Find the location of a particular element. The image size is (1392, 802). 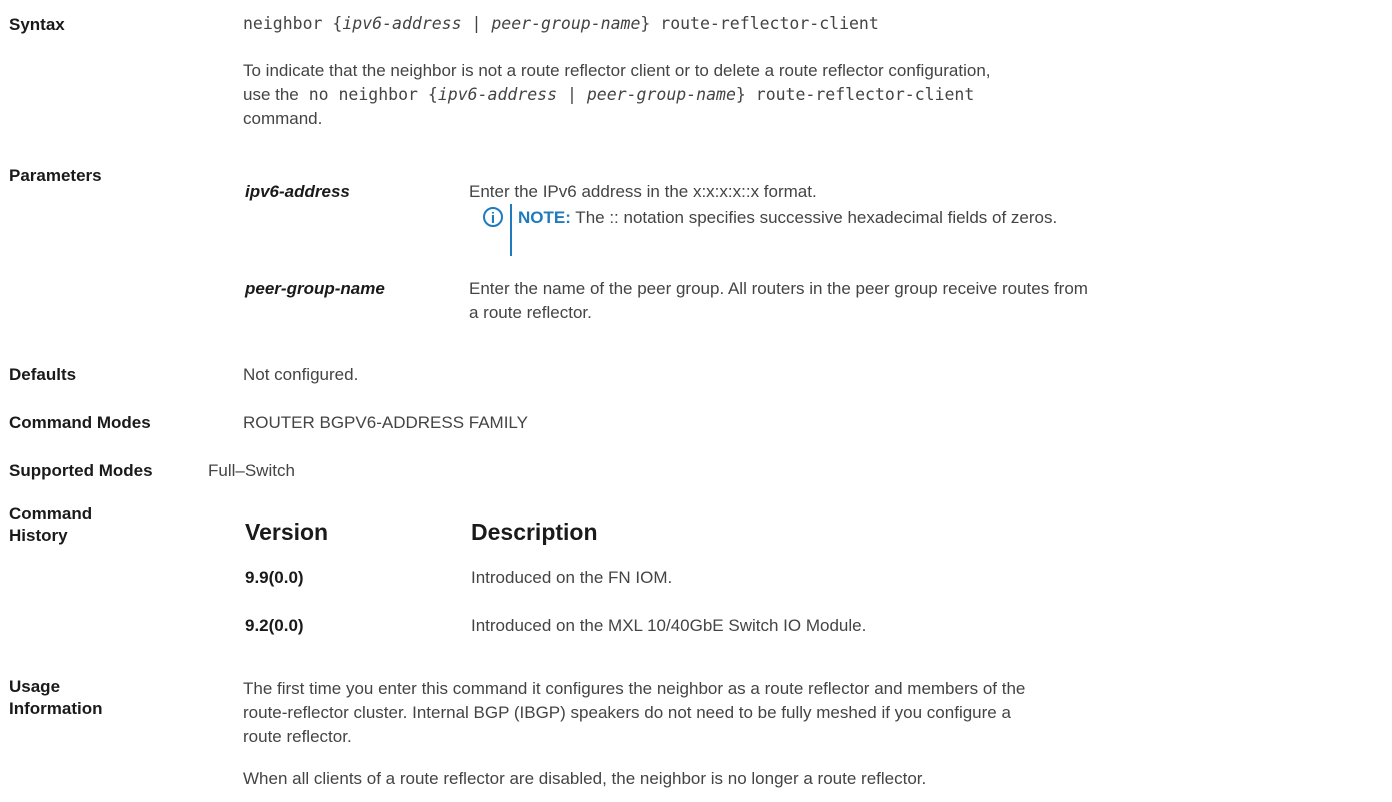

defaults-value: Not configured. is located at coordinates (301, 374).